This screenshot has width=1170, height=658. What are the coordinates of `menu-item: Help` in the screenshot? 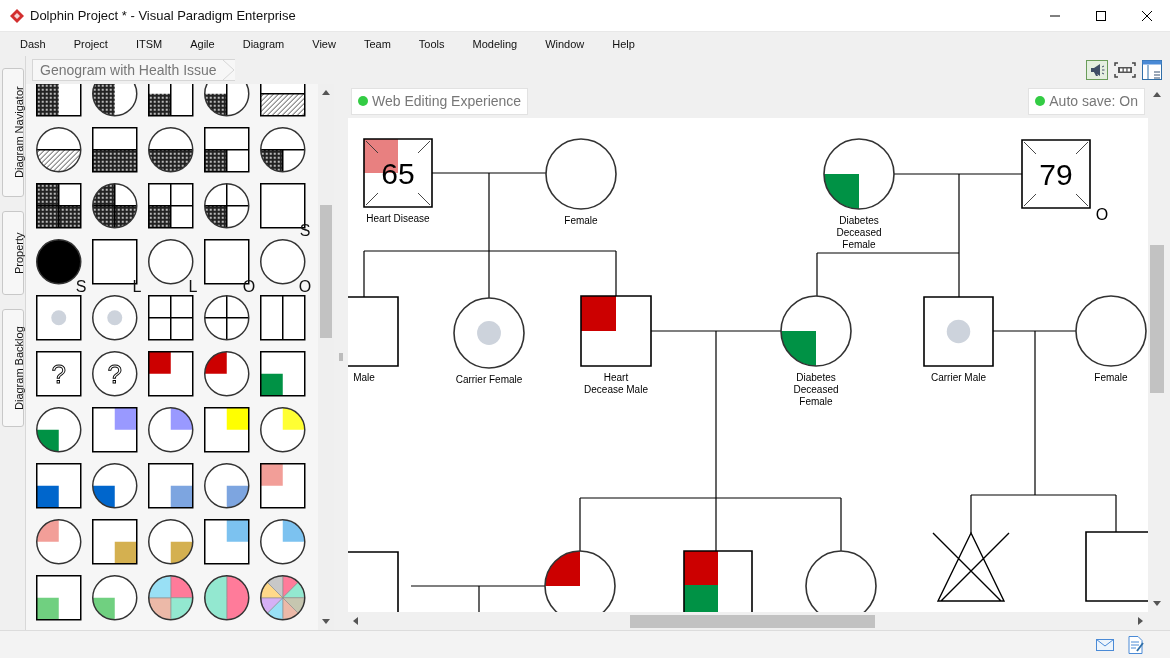 It's located at (623, 44).